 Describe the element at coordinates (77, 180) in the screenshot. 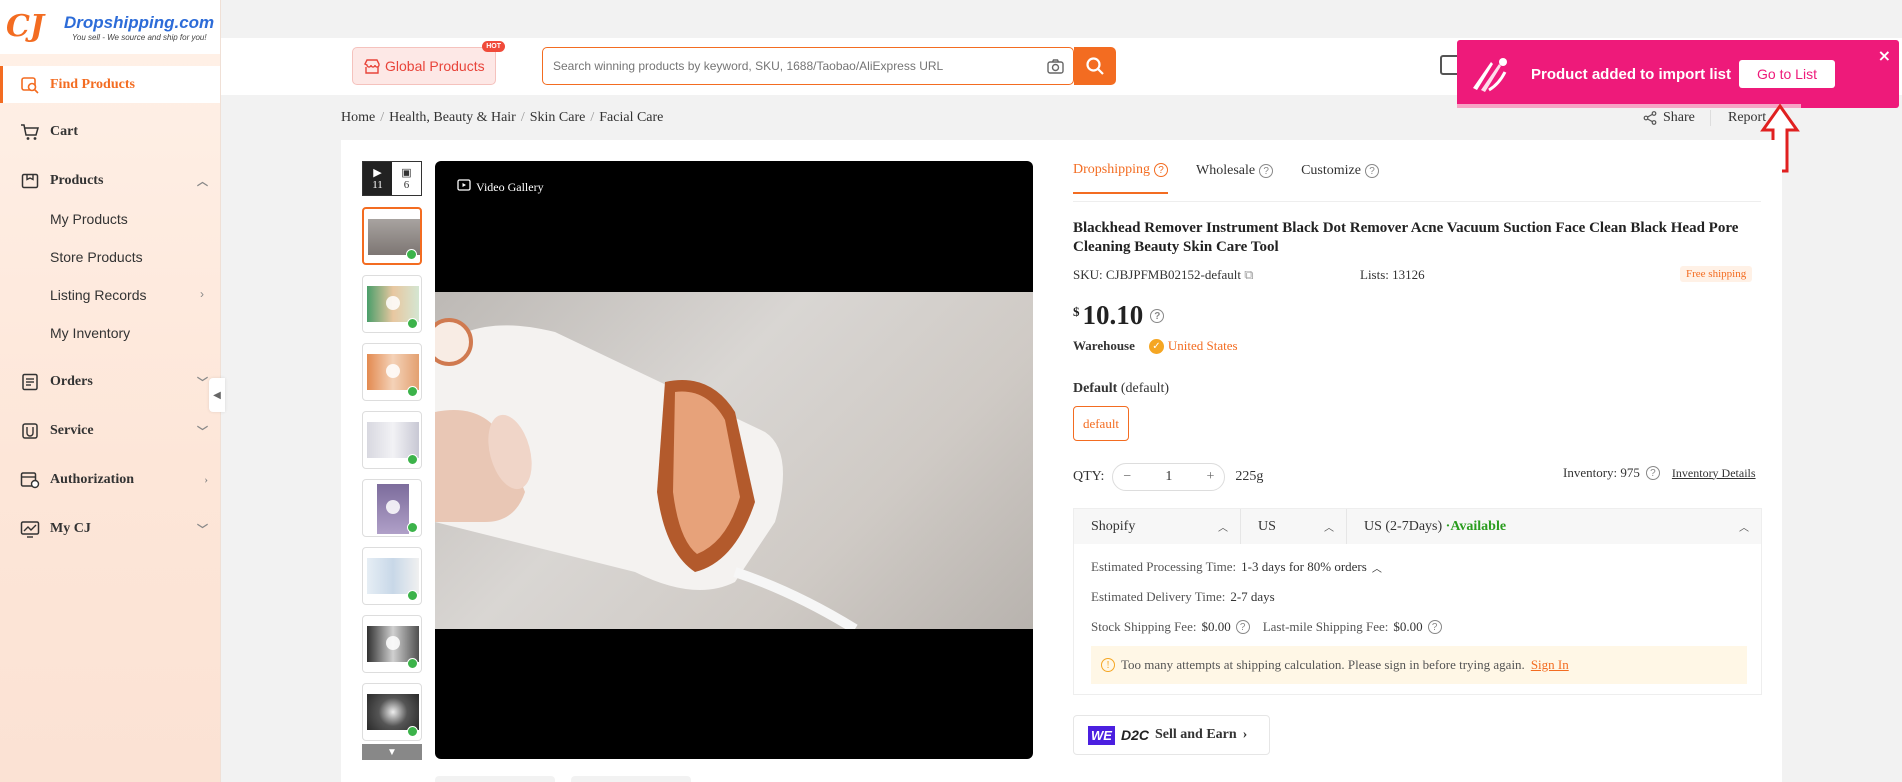

I see `sidebar-item-label: Products` at that location.